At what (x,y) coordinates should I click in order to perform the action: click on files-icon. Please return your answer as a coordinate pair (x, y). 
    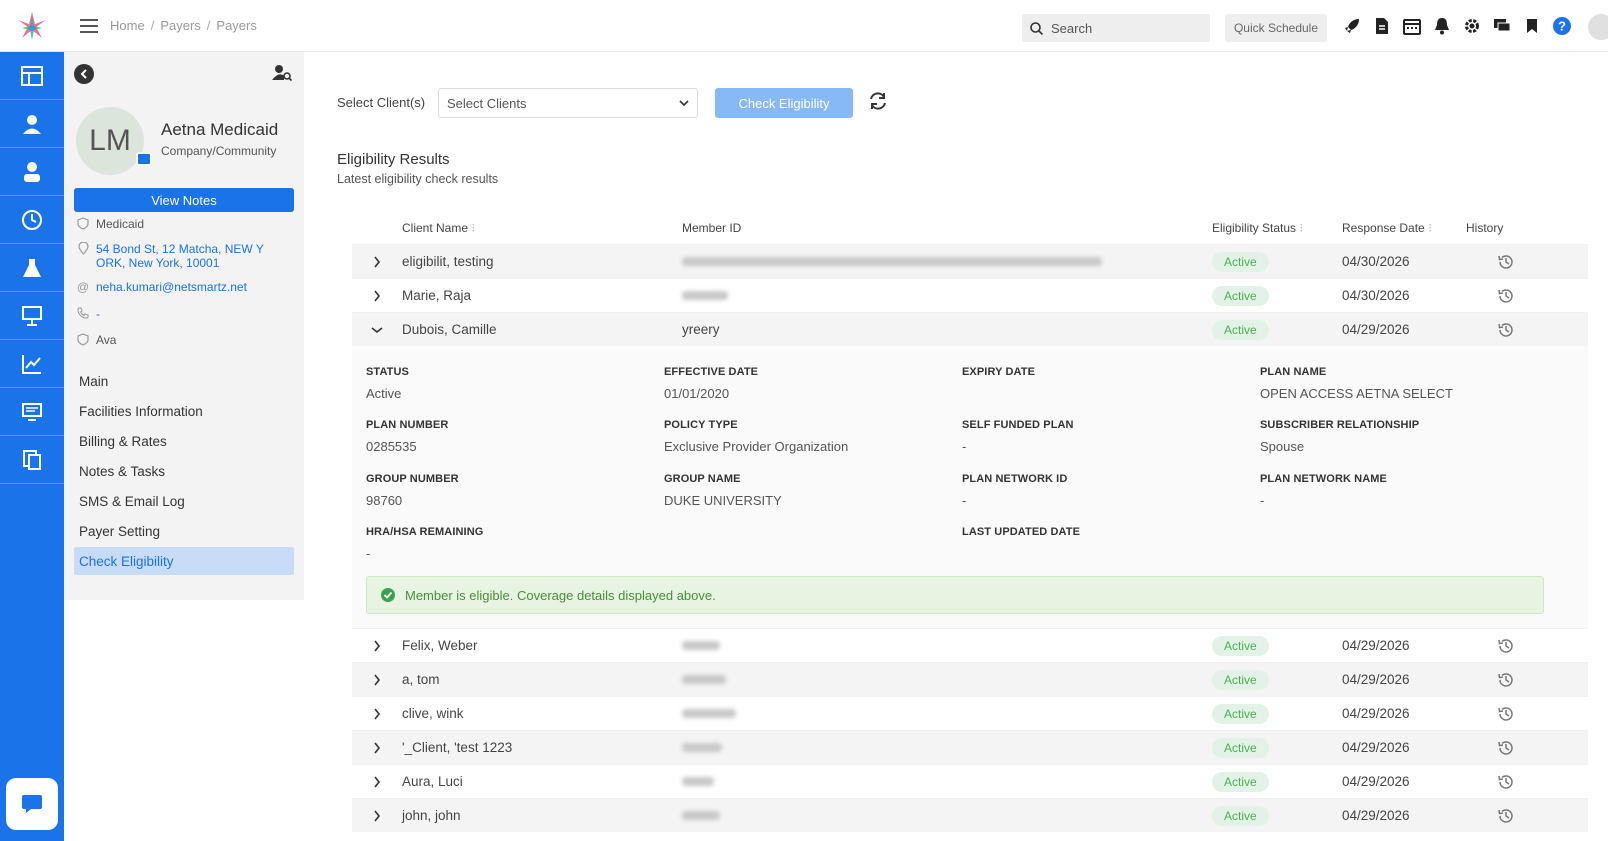
    Looking at the image, I should click on (32, 459).